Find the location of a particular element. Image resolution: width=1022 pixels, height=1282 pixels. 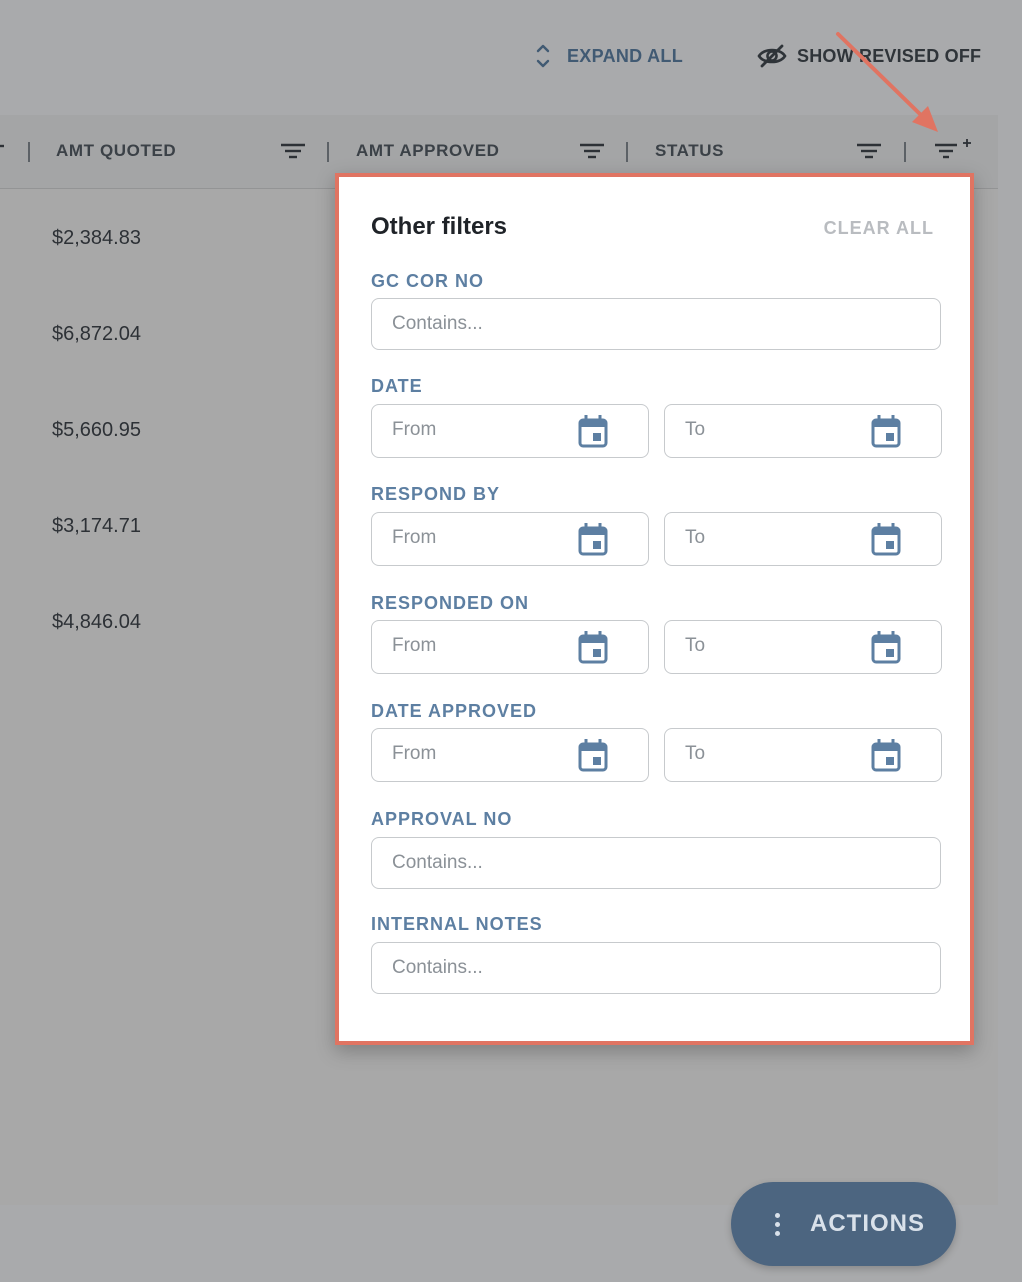

table-cell-amt-quoted: $2,384.83 is located at coordinates (96, 238).